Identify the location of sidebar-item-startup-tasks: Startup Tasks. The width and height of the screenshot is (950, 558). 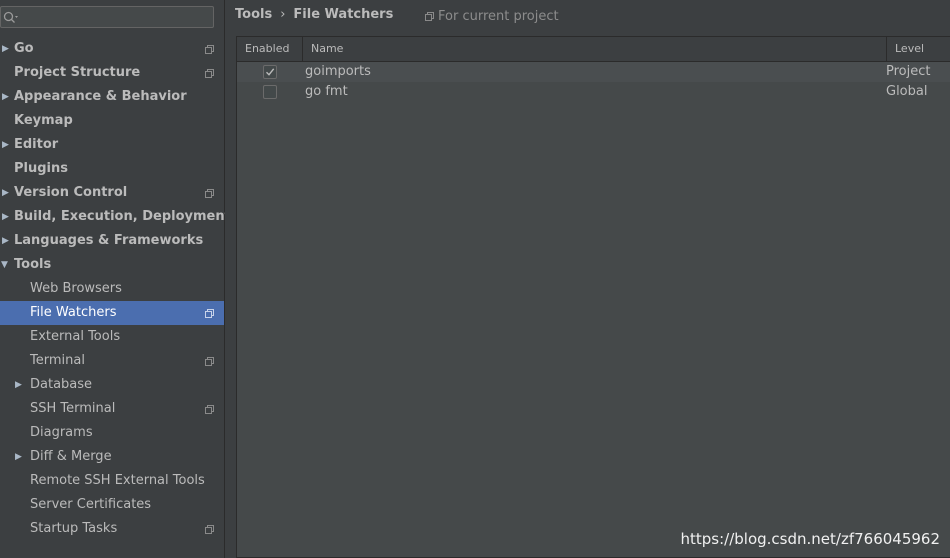
(112, 529).